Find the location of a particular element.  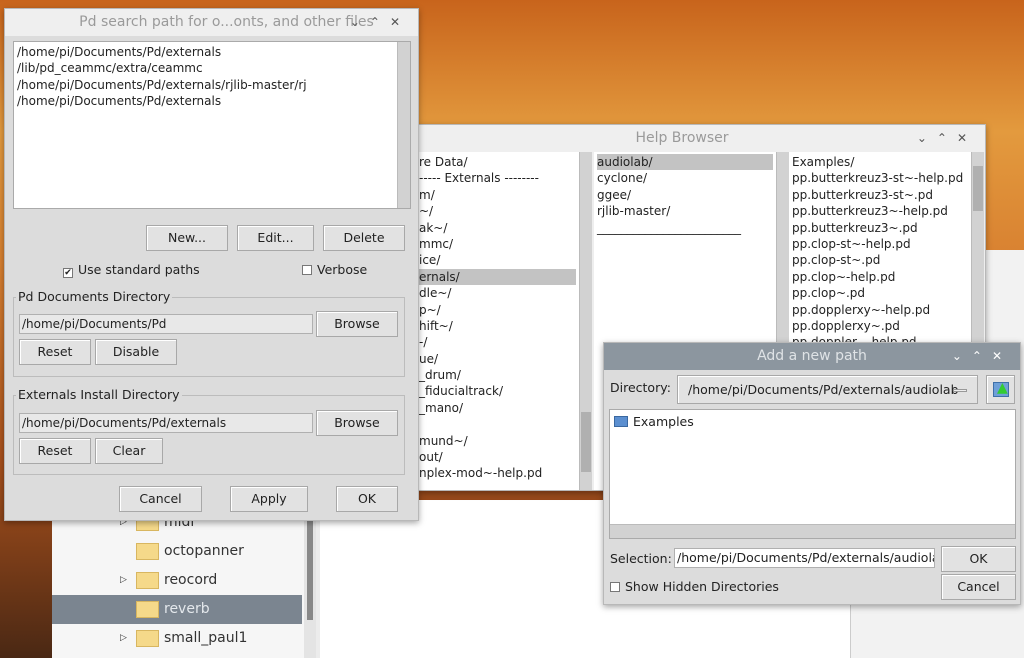

directory-combo: /home/pi/Documents/Pd/externals/audiolab is located at coordinates (827, 389).